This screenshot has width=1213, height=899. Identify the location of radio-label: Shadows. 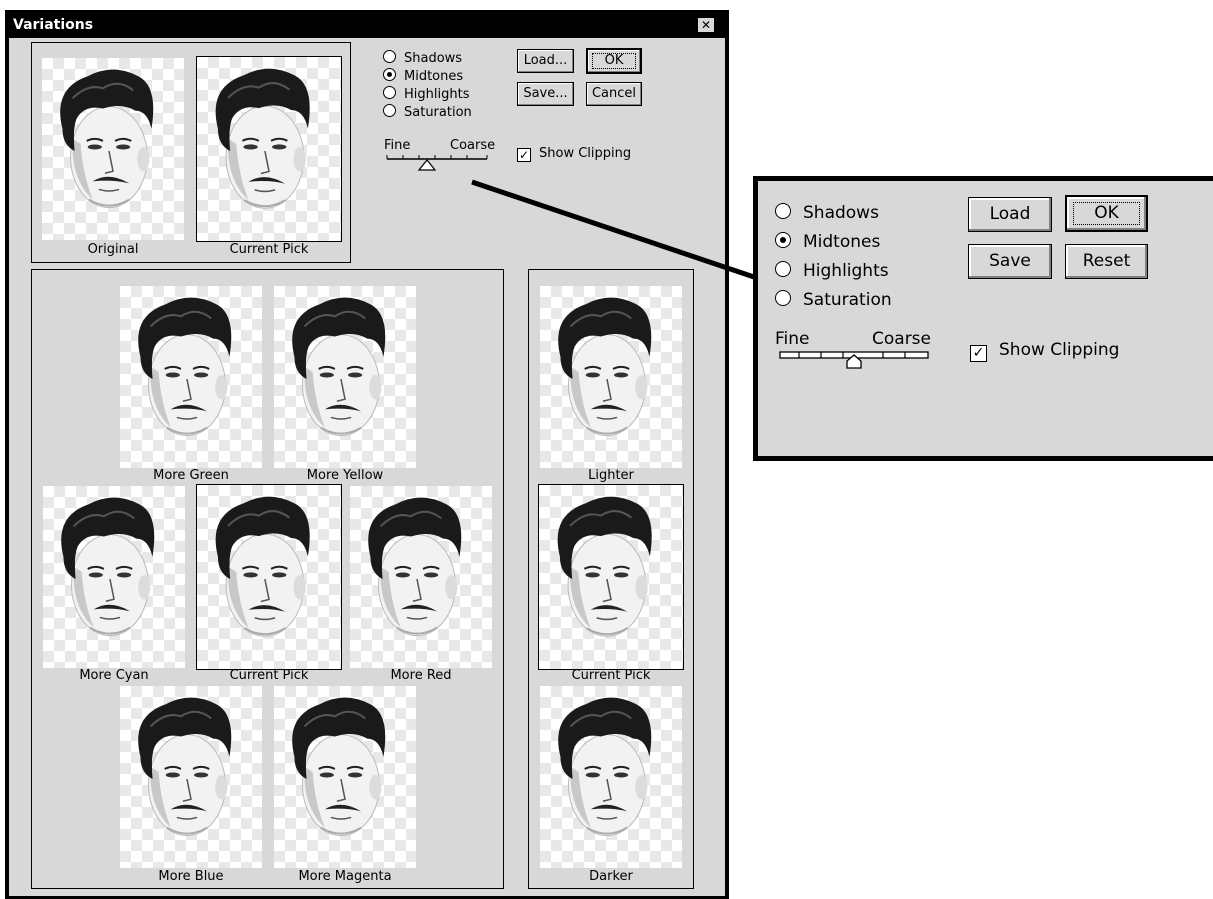
(841, 213).